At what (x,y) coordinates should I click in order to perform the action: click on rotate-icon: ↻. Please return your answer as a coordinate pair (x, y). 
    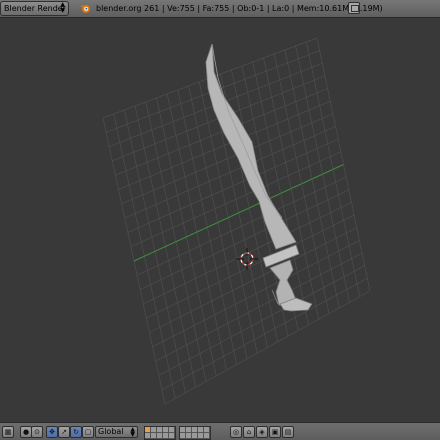
    Looking at the image, I should click on (76, 432).